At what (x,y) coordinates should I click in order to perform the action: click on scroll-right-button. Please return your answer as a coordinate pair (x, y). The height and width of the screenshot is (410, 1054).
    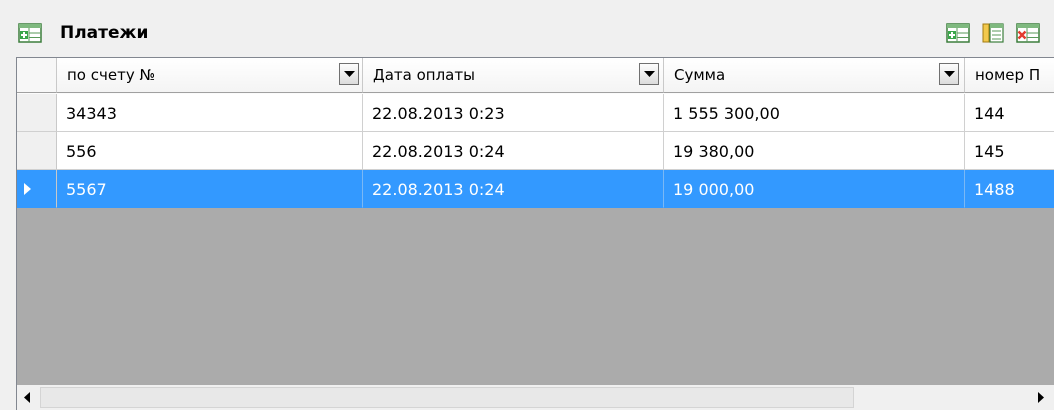
    Looking at the image, I should click on (1040, 397).